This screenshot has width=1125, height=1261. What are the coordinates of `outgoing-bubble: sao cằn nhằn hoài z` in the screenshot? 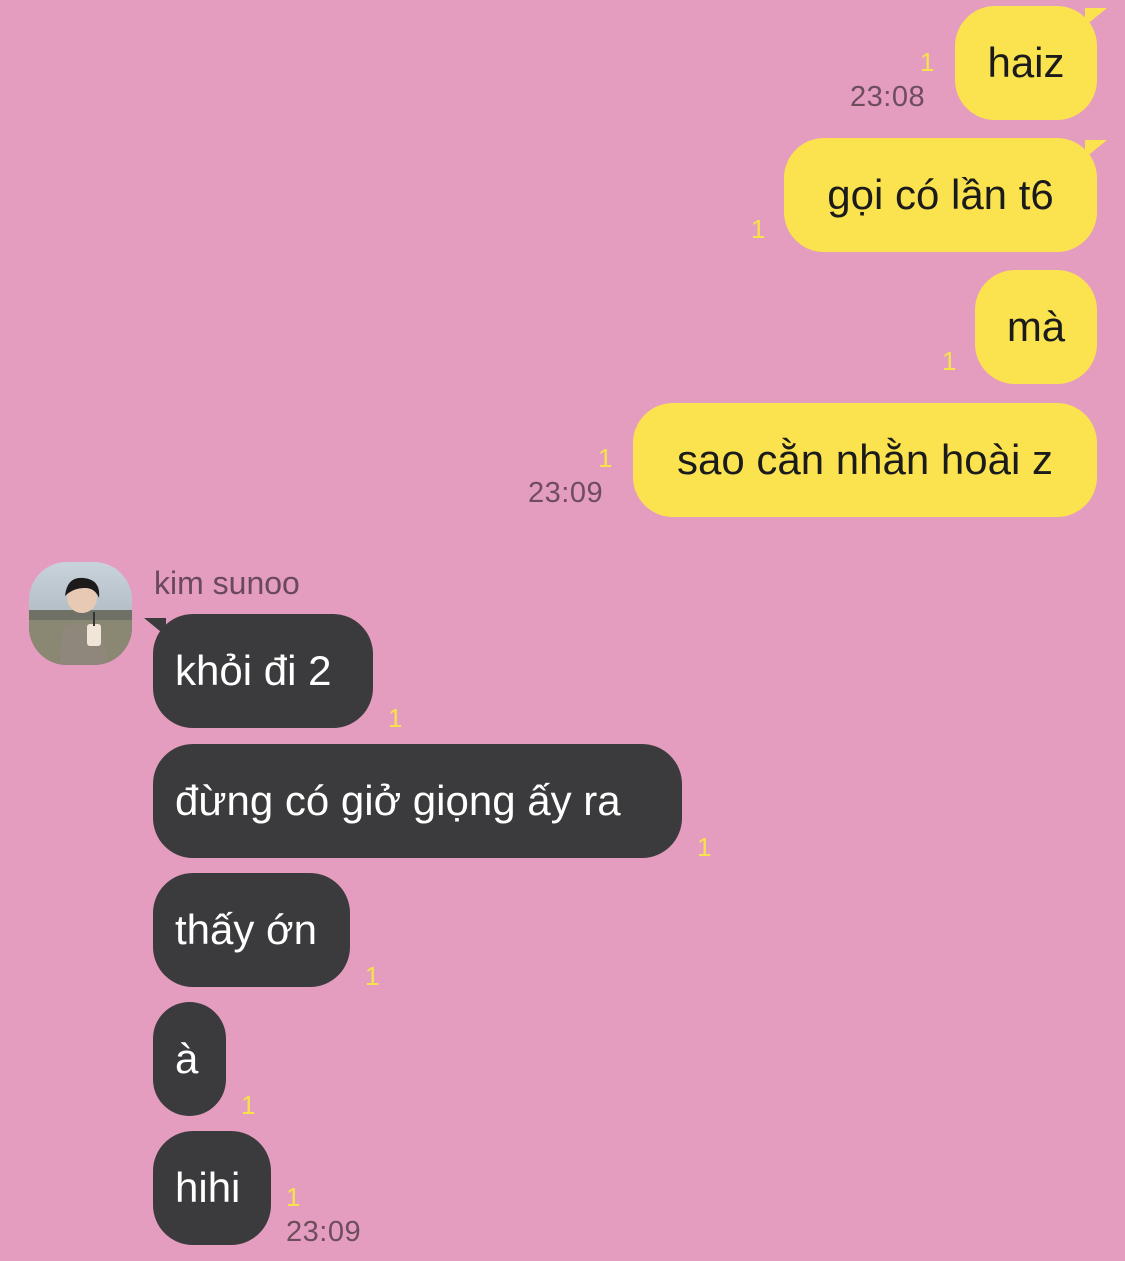 It's located at (865, 460).